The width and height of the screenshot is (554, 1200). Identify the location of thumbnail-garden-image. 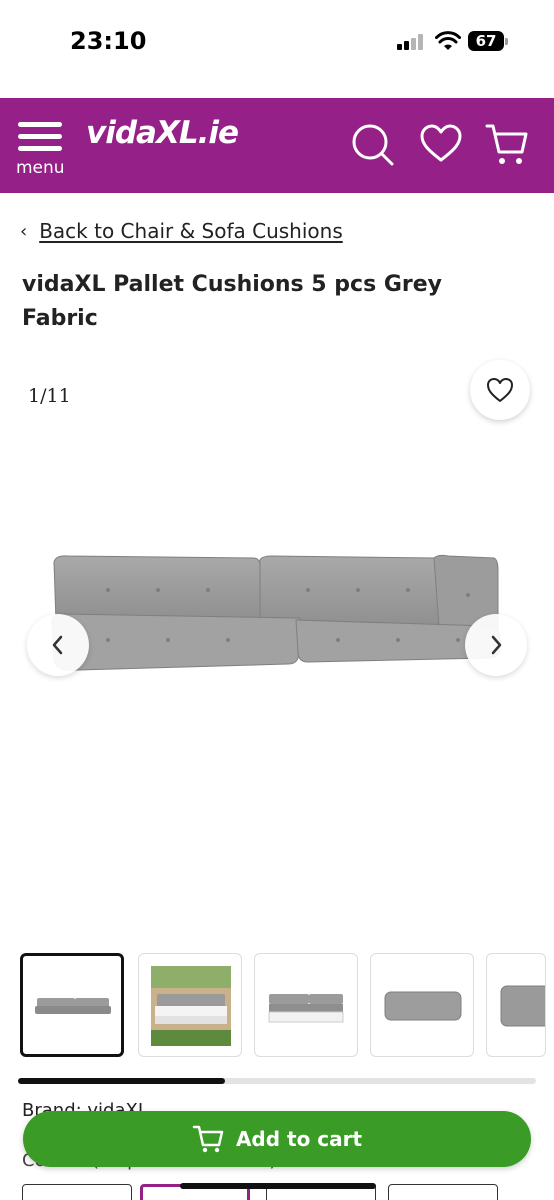
(191, 1006).